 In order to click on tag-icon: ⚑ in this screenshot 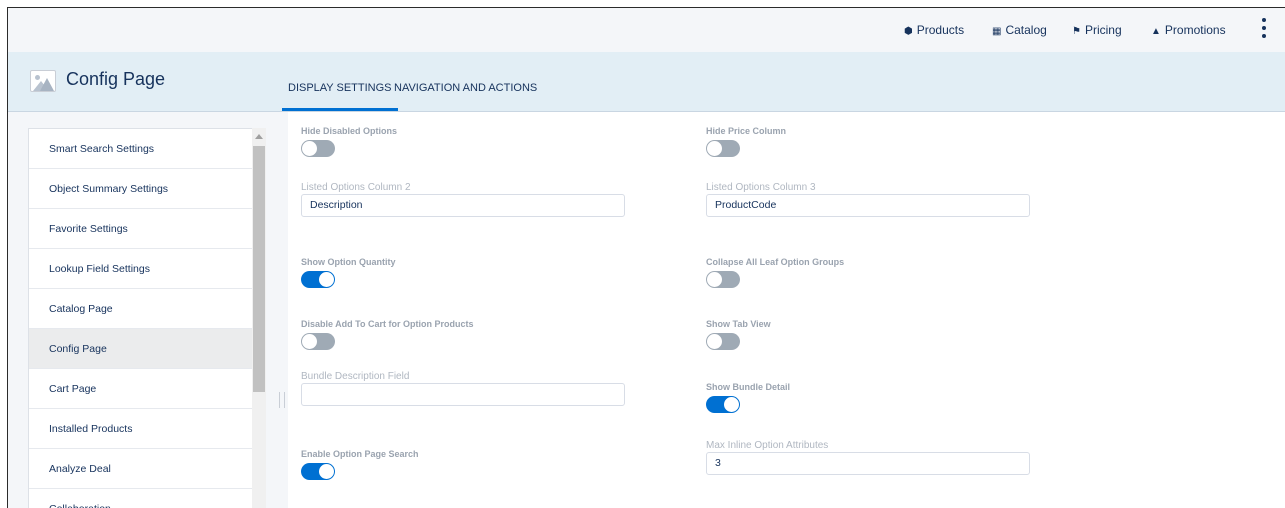, I will do `click(1076, 31)`.